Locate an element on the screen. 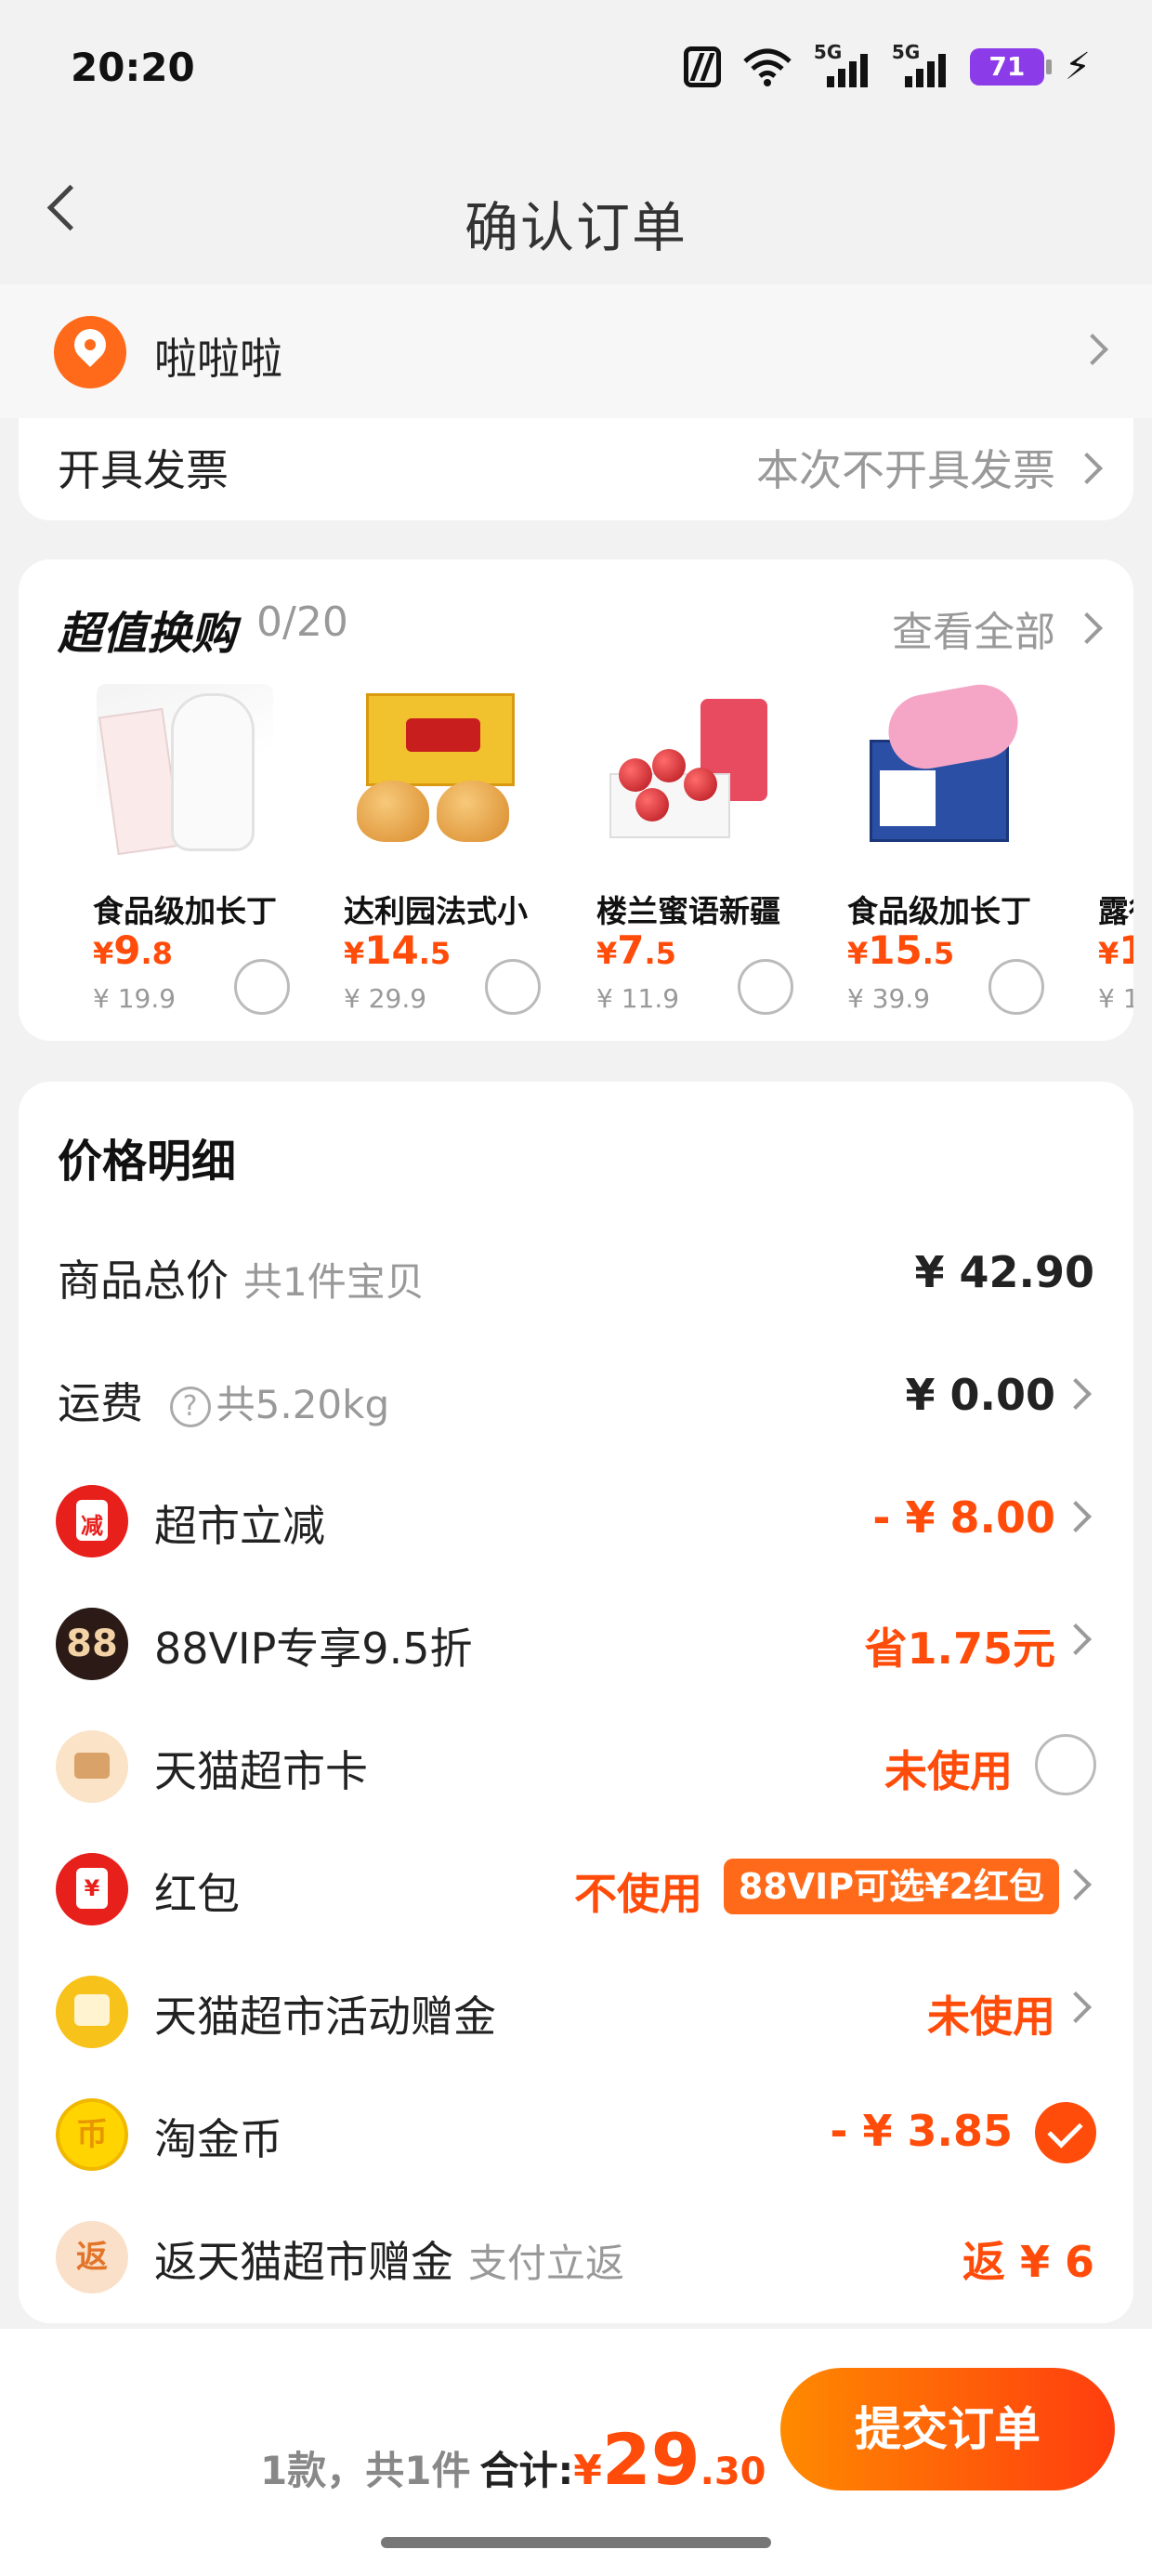  deal-item: 食品级加长丁 ¥9.8 ¥ 19.9 is located at coordinates (191, 851).